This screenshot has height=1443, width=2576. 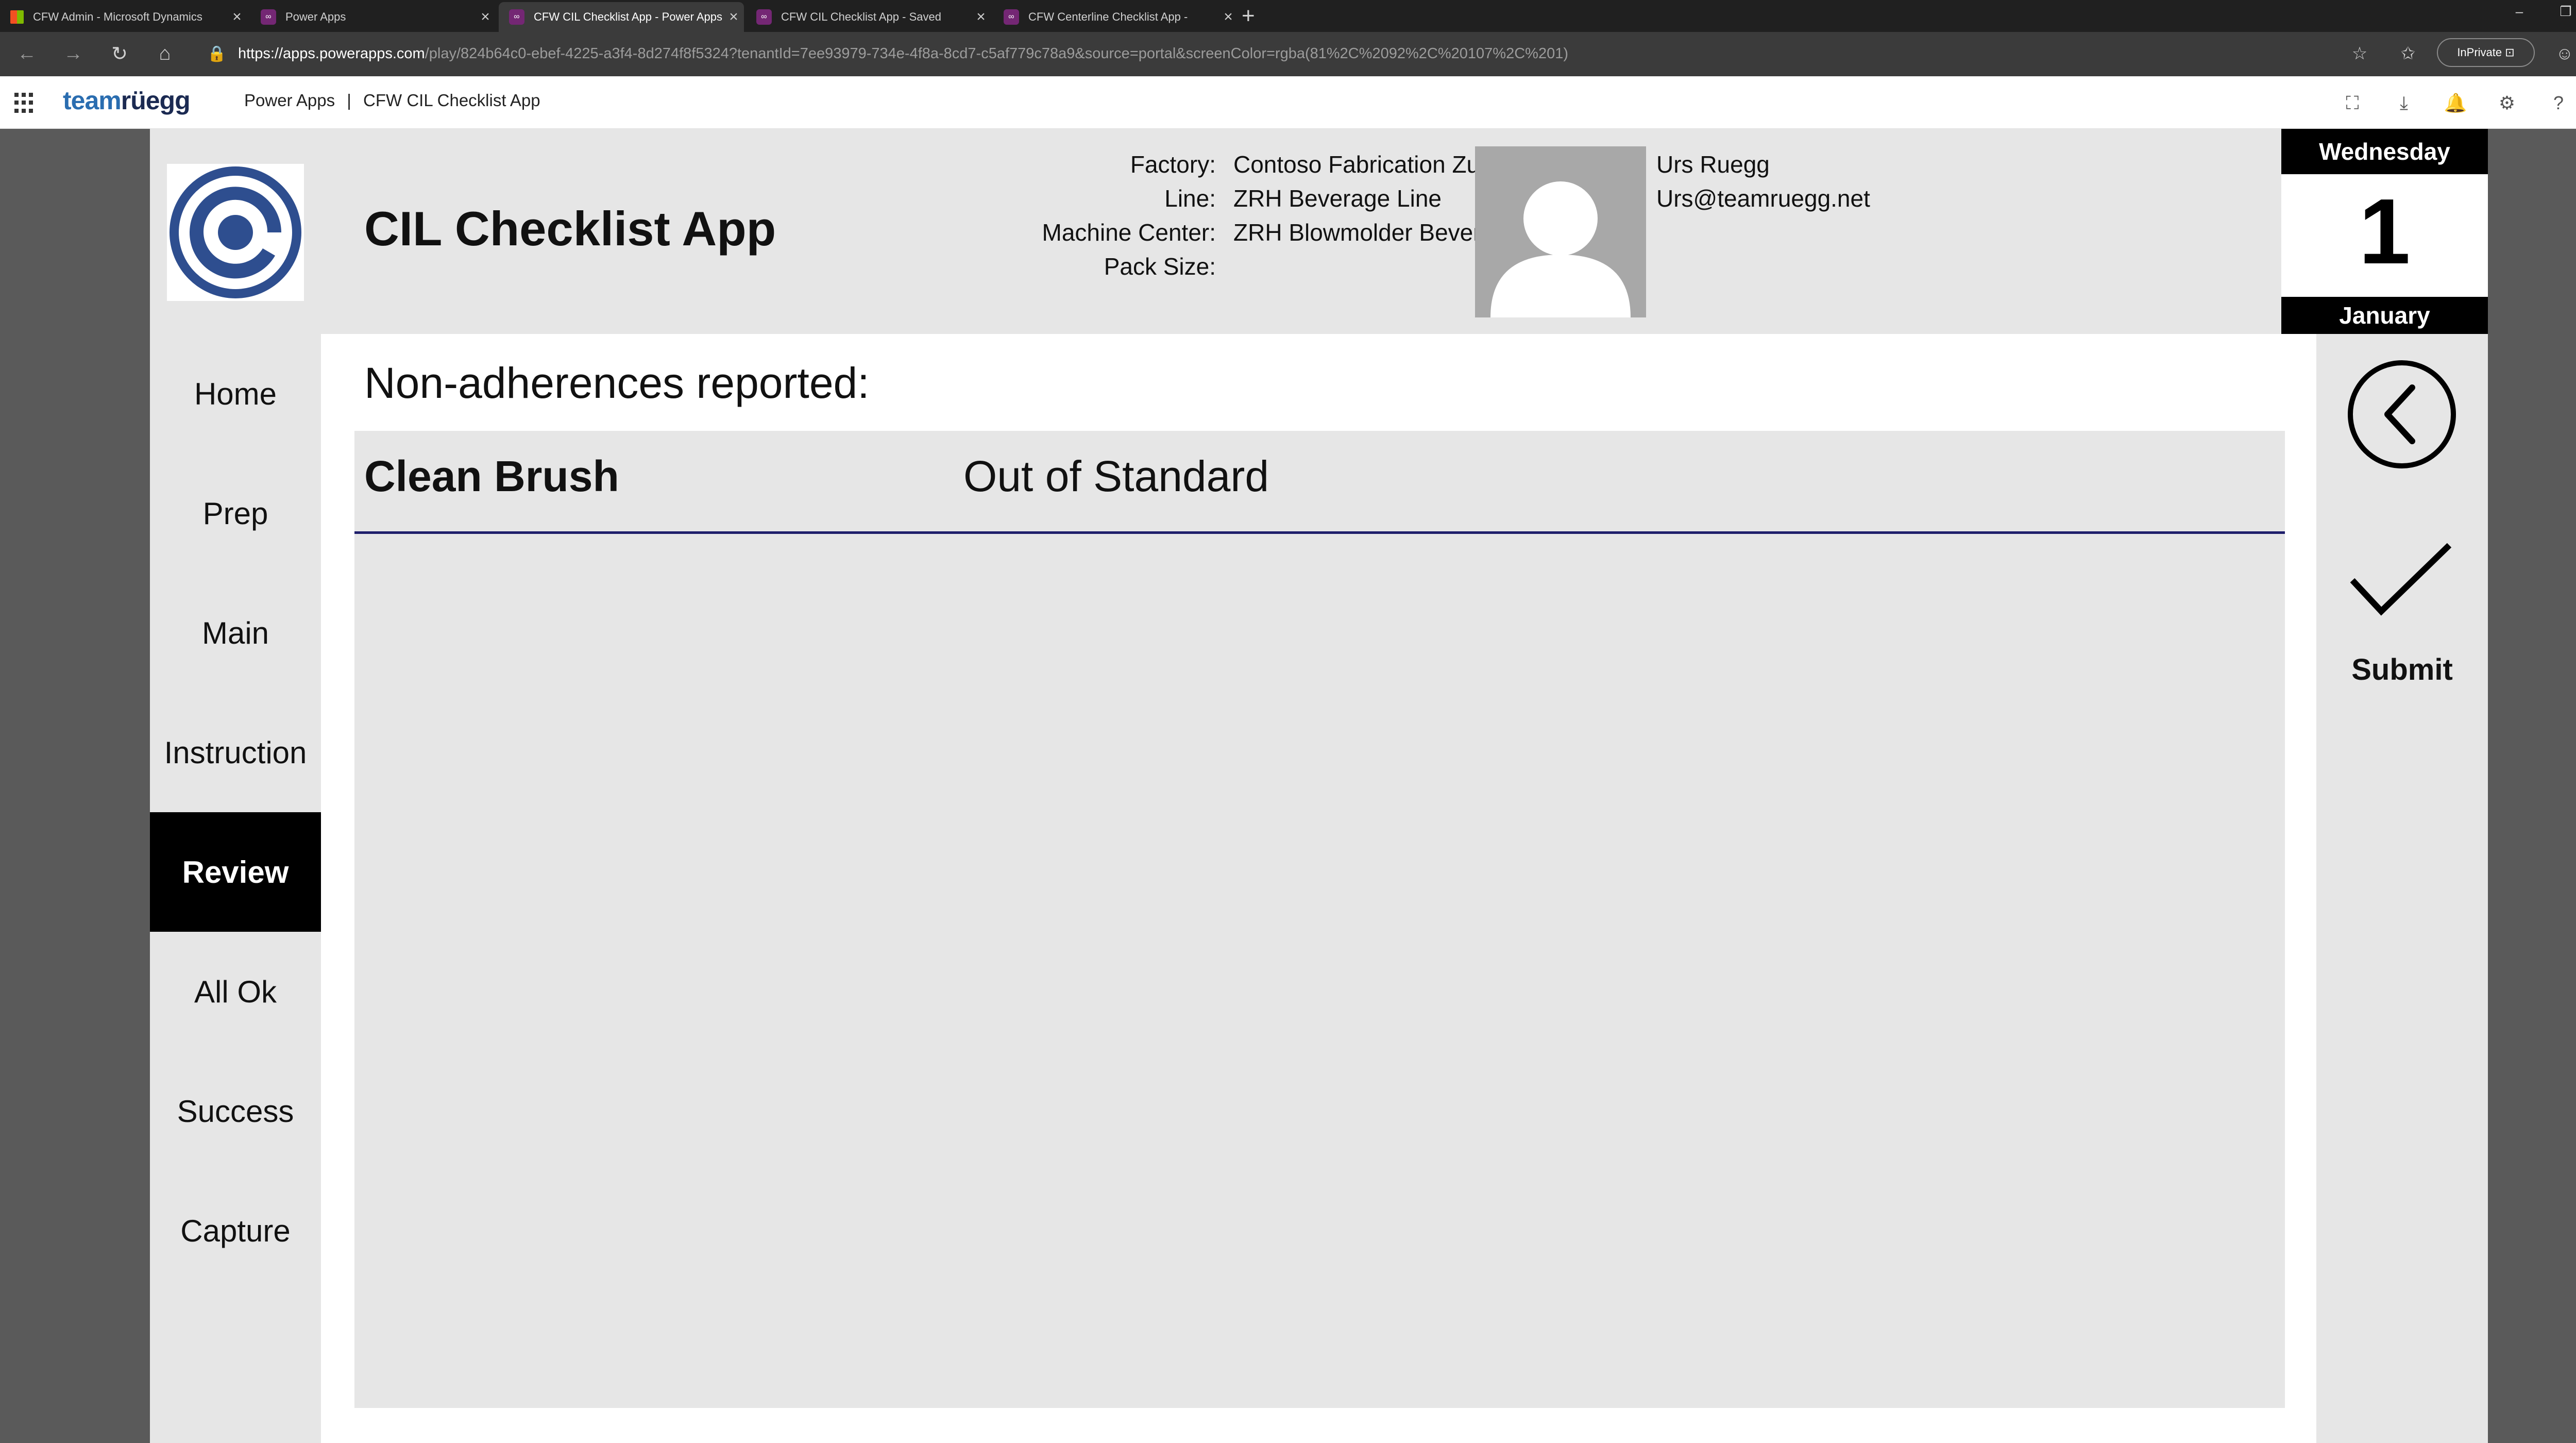 I want to click on nav-item-prep: Prep, so click(x=235, y=513).